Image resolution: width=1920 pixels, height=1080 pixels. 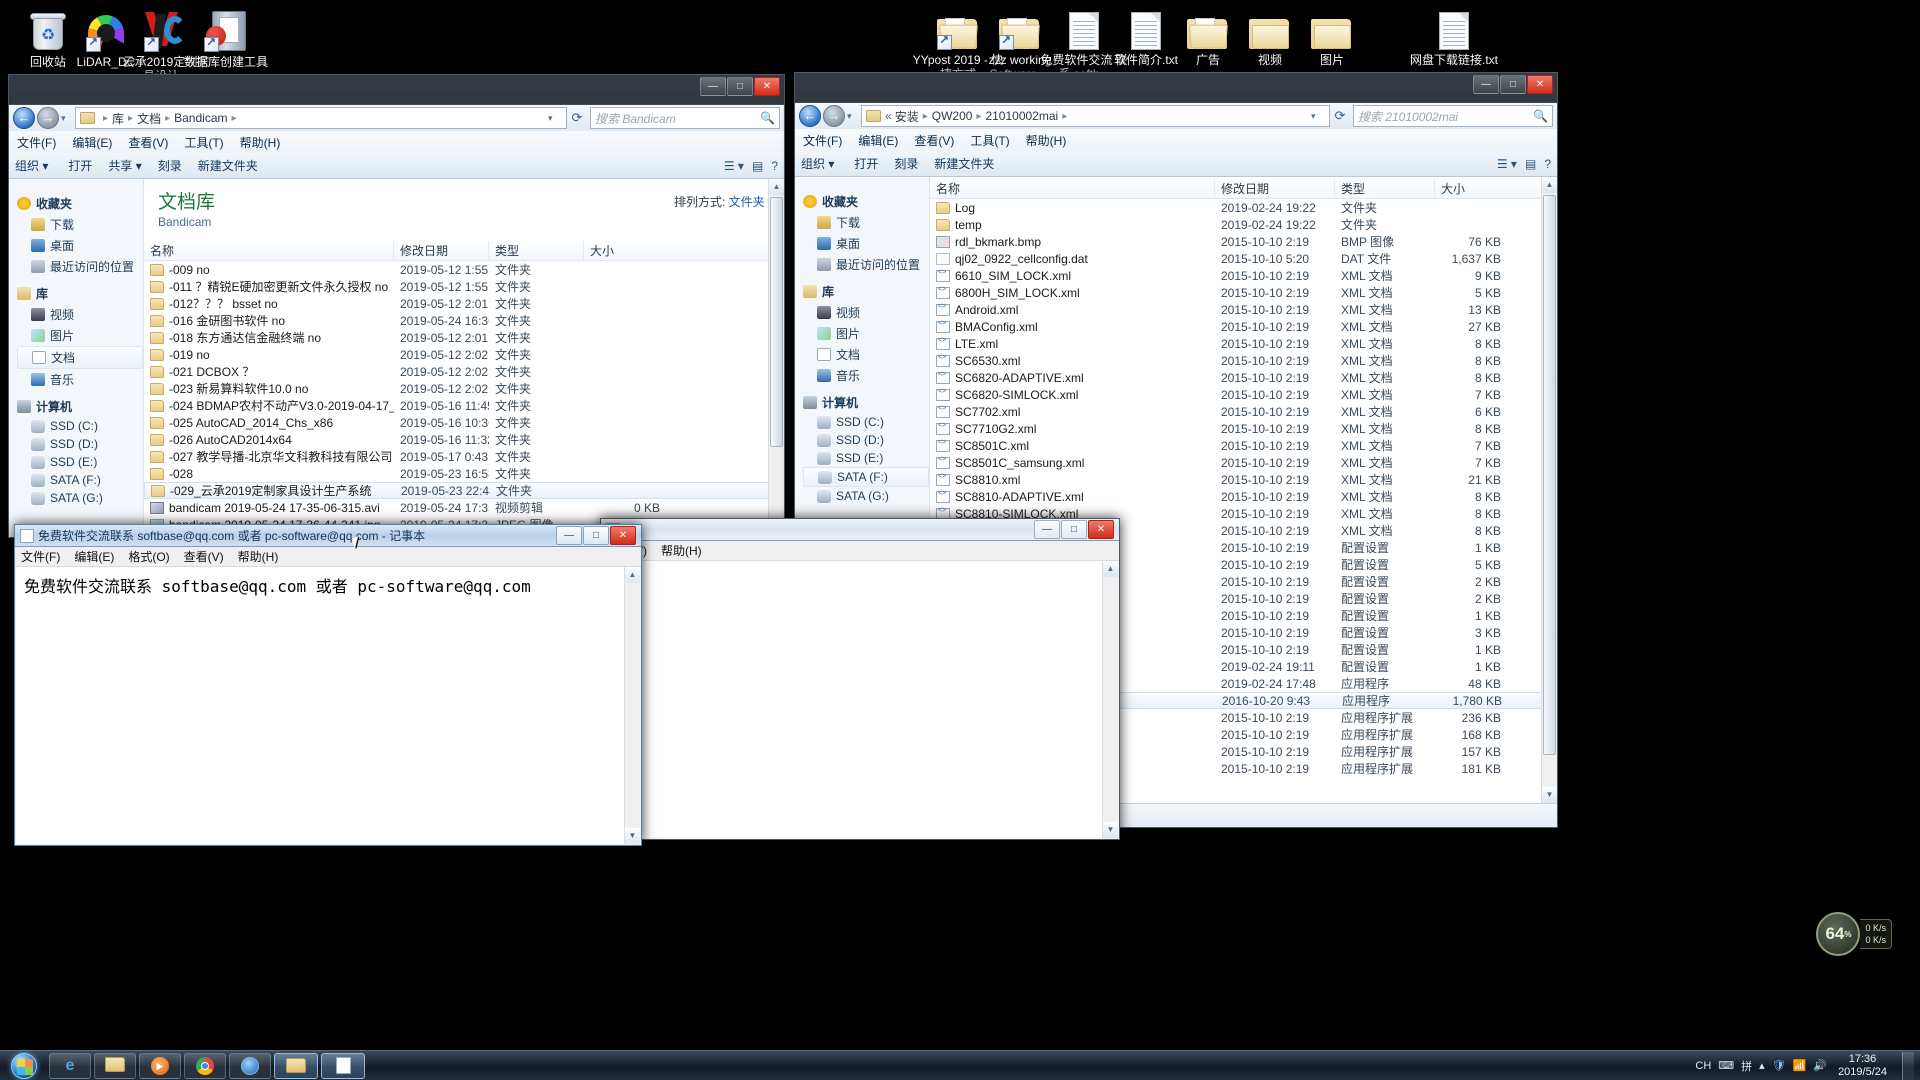 What do you see at coordinates (228, 165) in the screenshot?
I see `new-folder-button: 新建文件夹` at bounding box center [228, 165].